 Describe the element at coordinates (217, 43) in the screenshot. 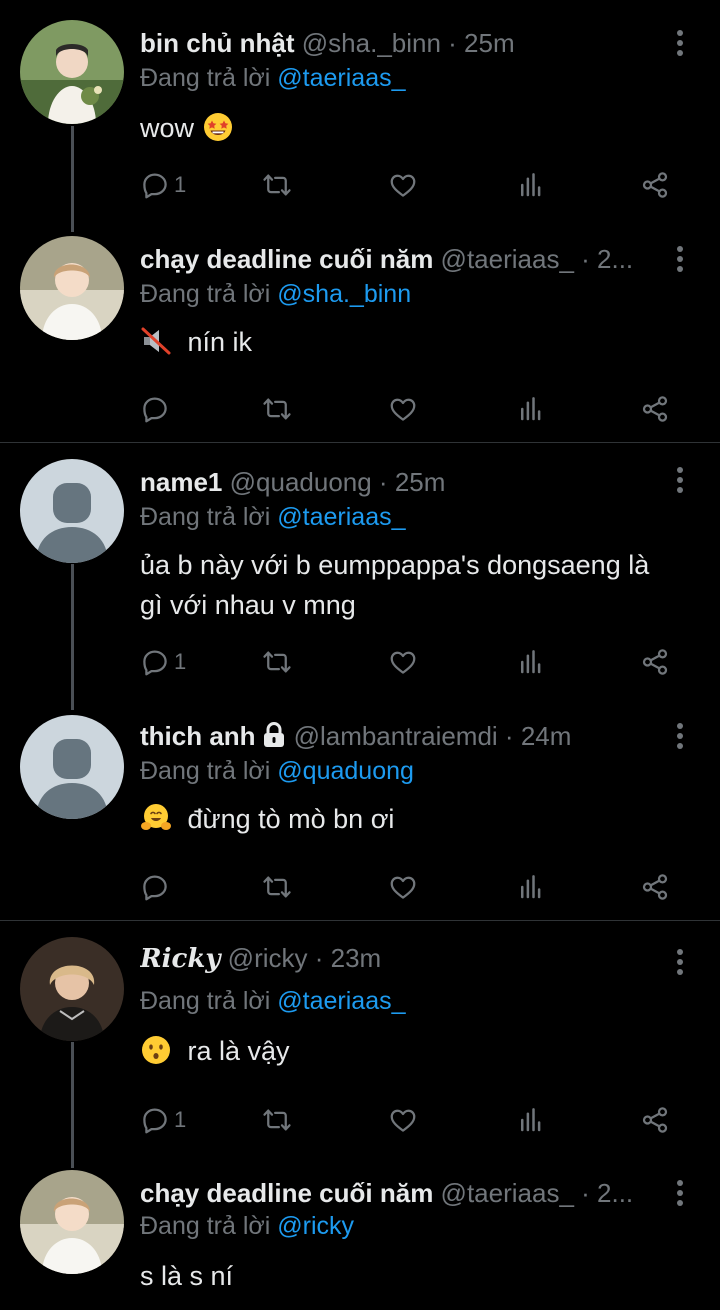

I see `display-name: bin chủ nhật` at that location.